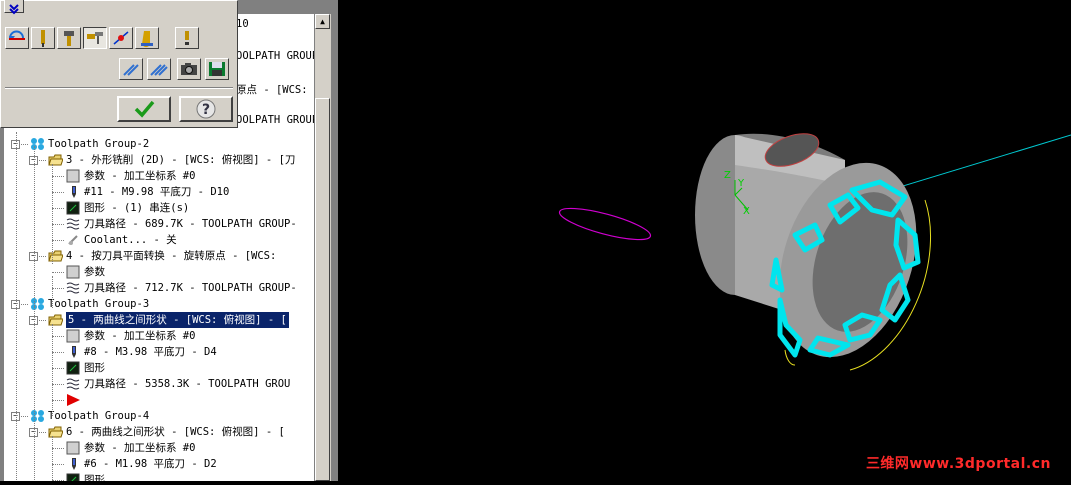  Describe the element at coordinates (14, 7) in the screenshot. I see `dropdown-icon` at that location.